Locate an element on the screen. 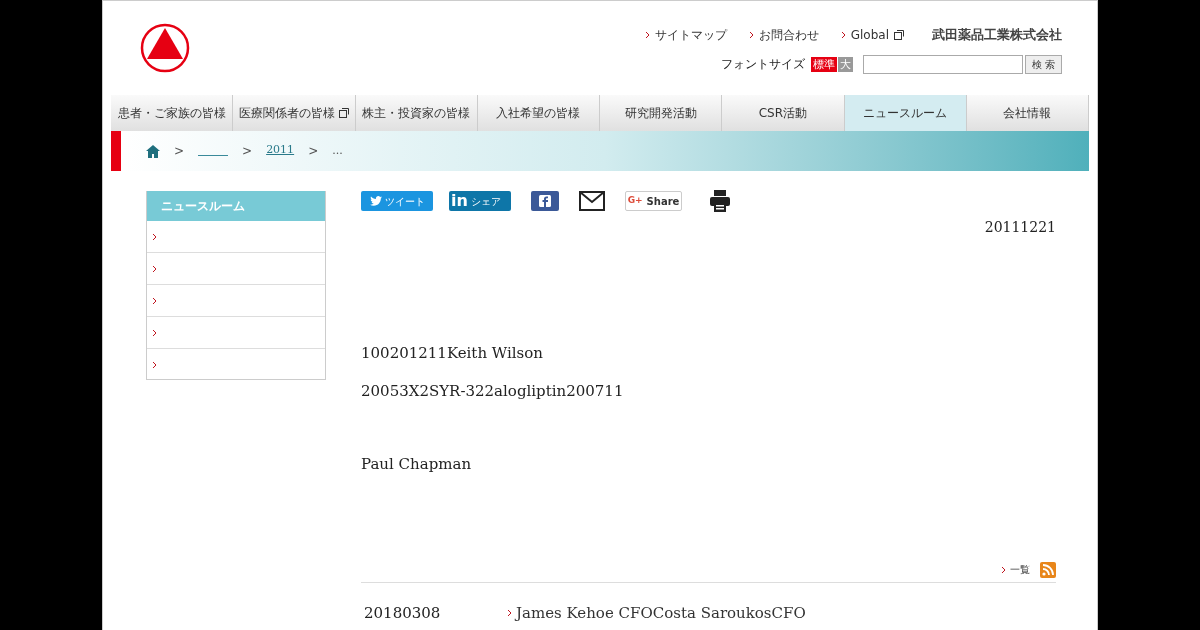 The height and width of the screenshot is (630, 1200). facebook-icon is located at coordinates (545, 201).